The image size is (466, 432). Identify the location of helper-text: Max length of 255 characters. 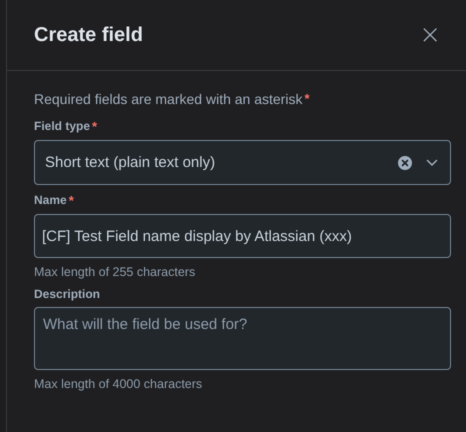
(115, 272).